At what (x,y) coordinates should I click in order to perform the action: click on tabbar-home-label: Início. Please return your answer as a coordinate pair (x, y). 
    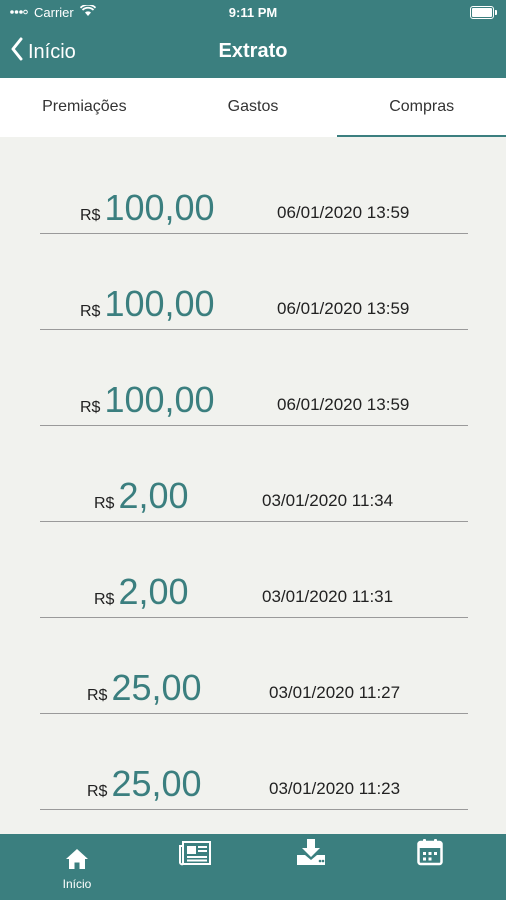
    Looking at the image, I should click on (77, 884).